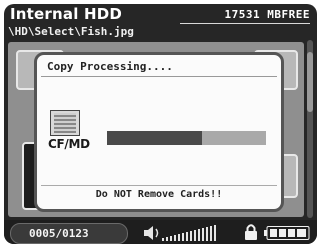 The width and height of the screenshot is (321, 248). Describe the element at coordinates (251, 232) in the screenshot. I see `lock-icon` at that location.